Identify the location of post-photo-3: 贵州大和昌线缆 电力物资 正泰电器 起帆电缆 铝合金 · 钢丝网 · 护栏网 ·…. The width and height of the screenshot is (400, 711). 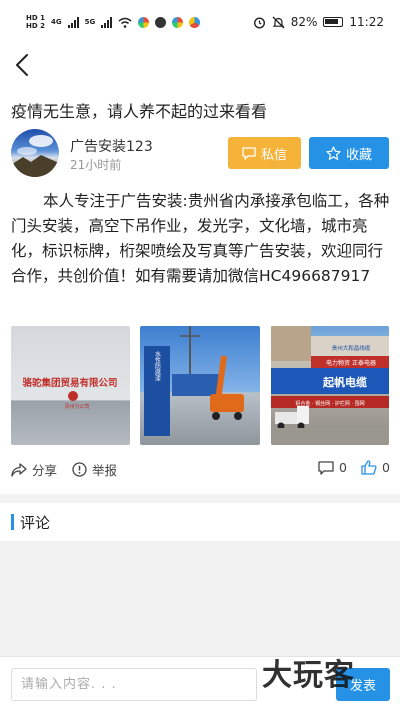
(330, 385).